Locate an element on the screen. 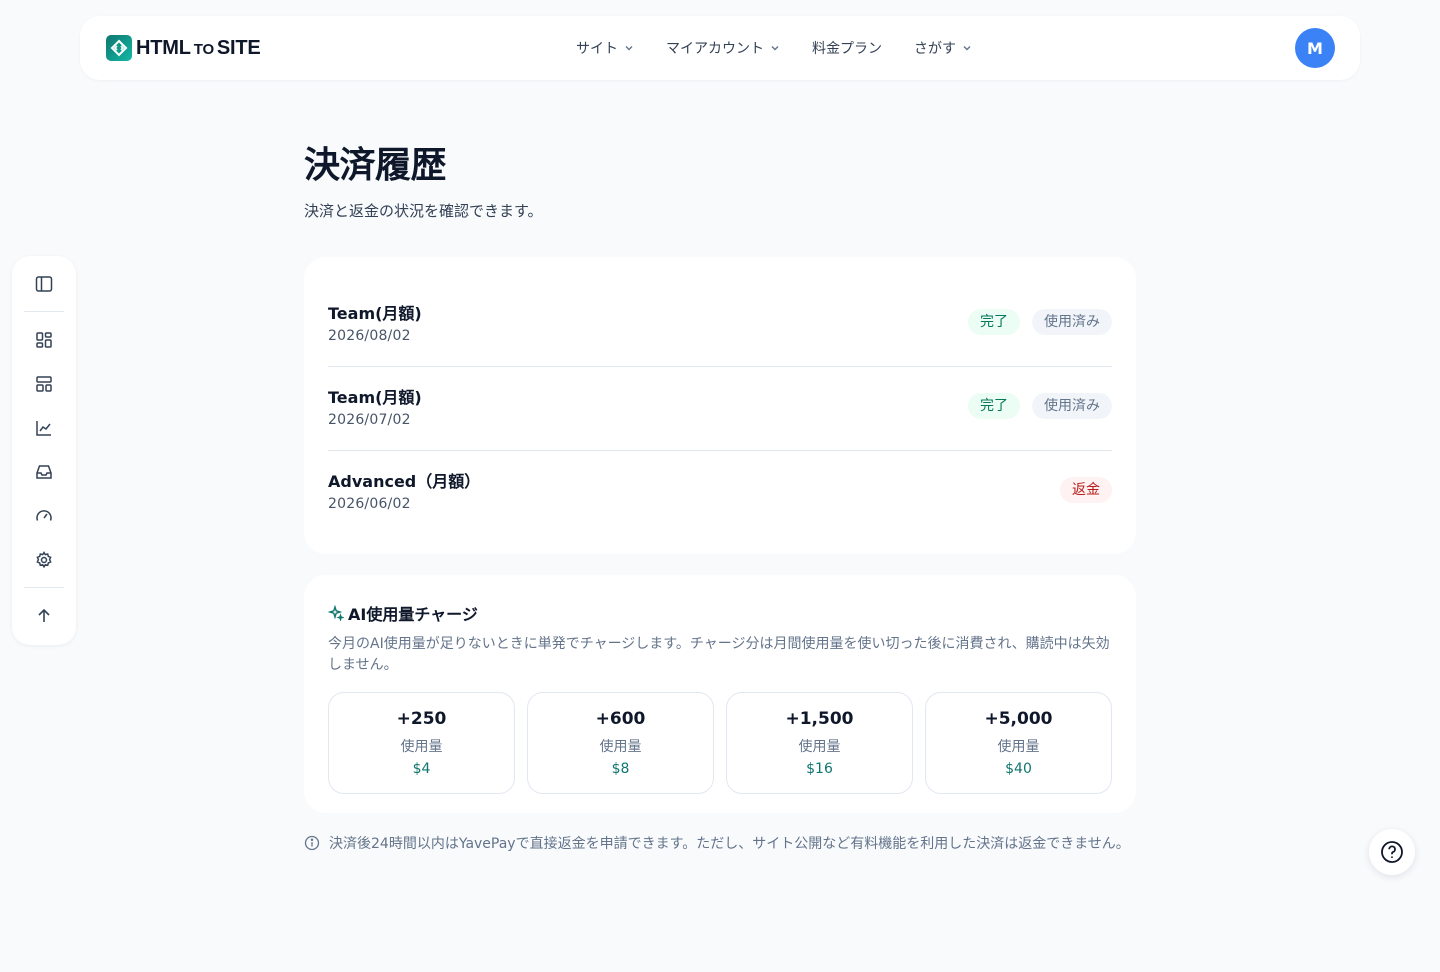 The height and width of the screenshot is (972, 1440). arrow-up-icon is located at coordinates (44, 616).